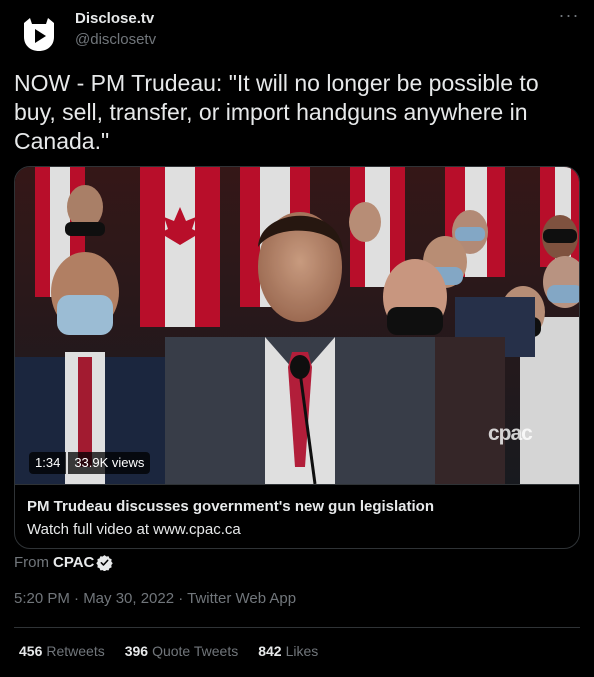 The height and width of the screenshot is (677, 594). What do you see at coordinates (155, 598) in the screenshot?
I see `tweet-timestamp: 5:20 PM · May 30, 2022 · Twitter Web App` at bounding box center [155, 598].